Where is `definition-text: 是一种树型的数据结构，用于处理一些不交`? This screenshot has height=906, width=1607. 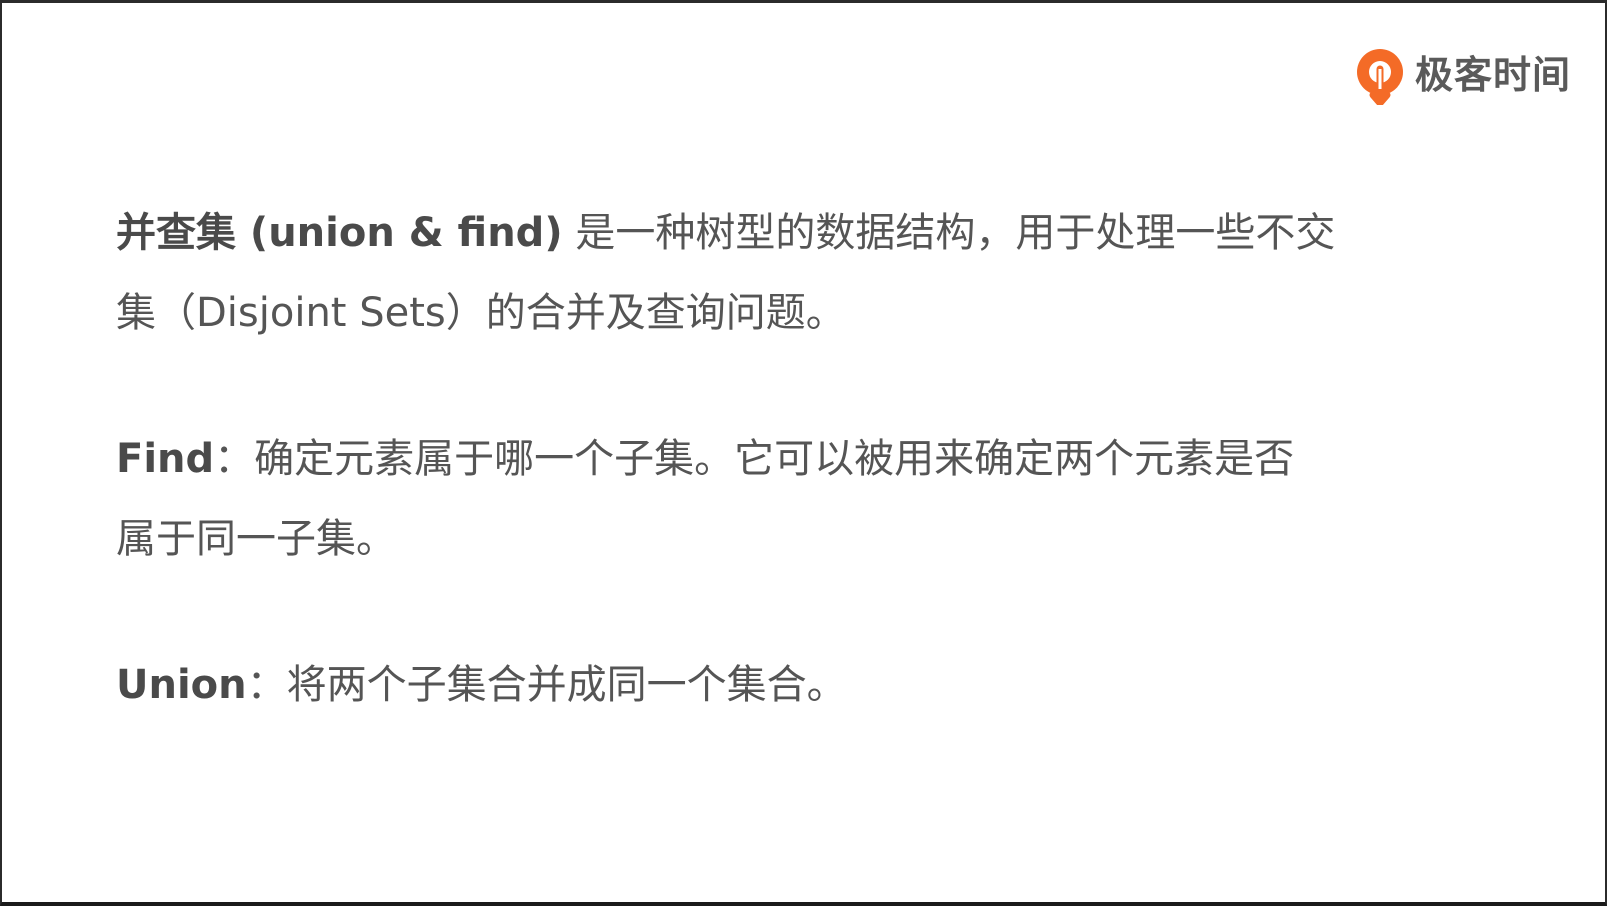
definition-text: 是一种树型的数据结构，用于处理一些不交 is located at coordinates (949, 233).